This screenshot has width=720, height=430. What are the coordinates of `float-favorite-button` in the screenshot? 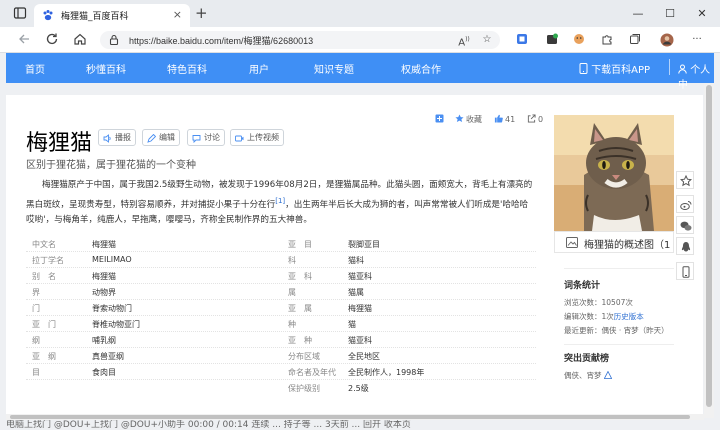 It's located at (685, 180).